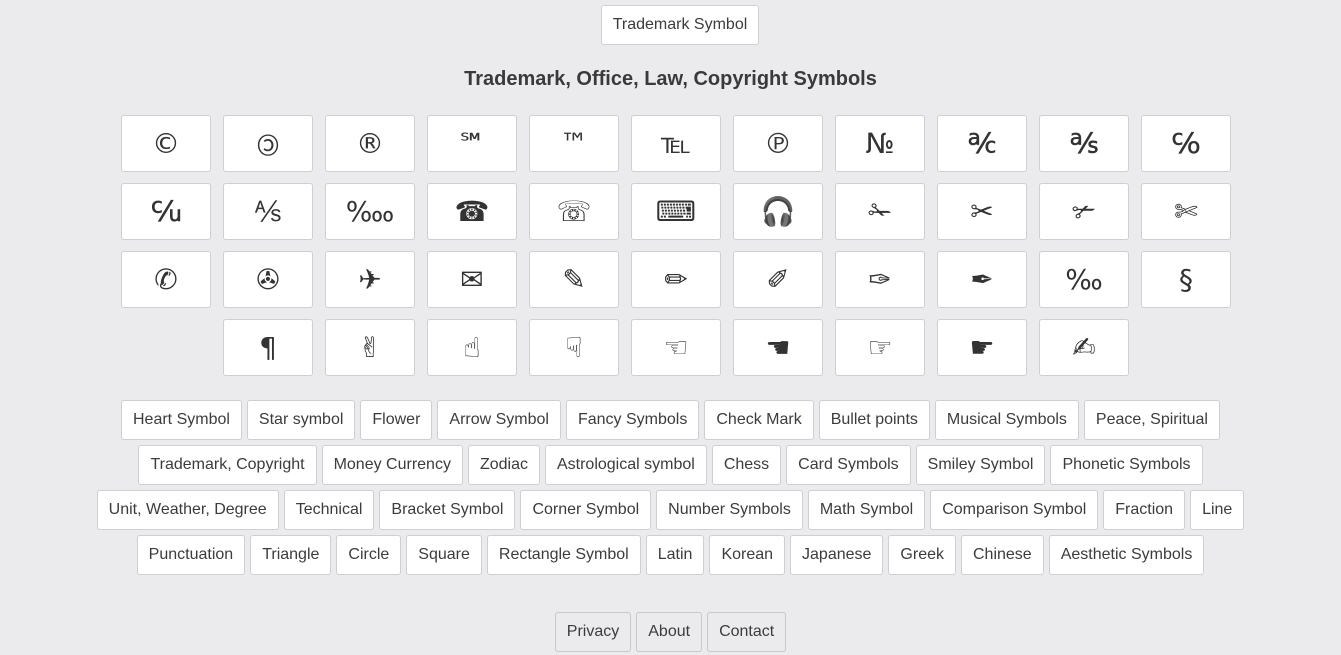  What do you see at coordinates (268, 143) in the screenshot?
I see `circled-c-icon: 🄯` at bounding box center [268, 143].